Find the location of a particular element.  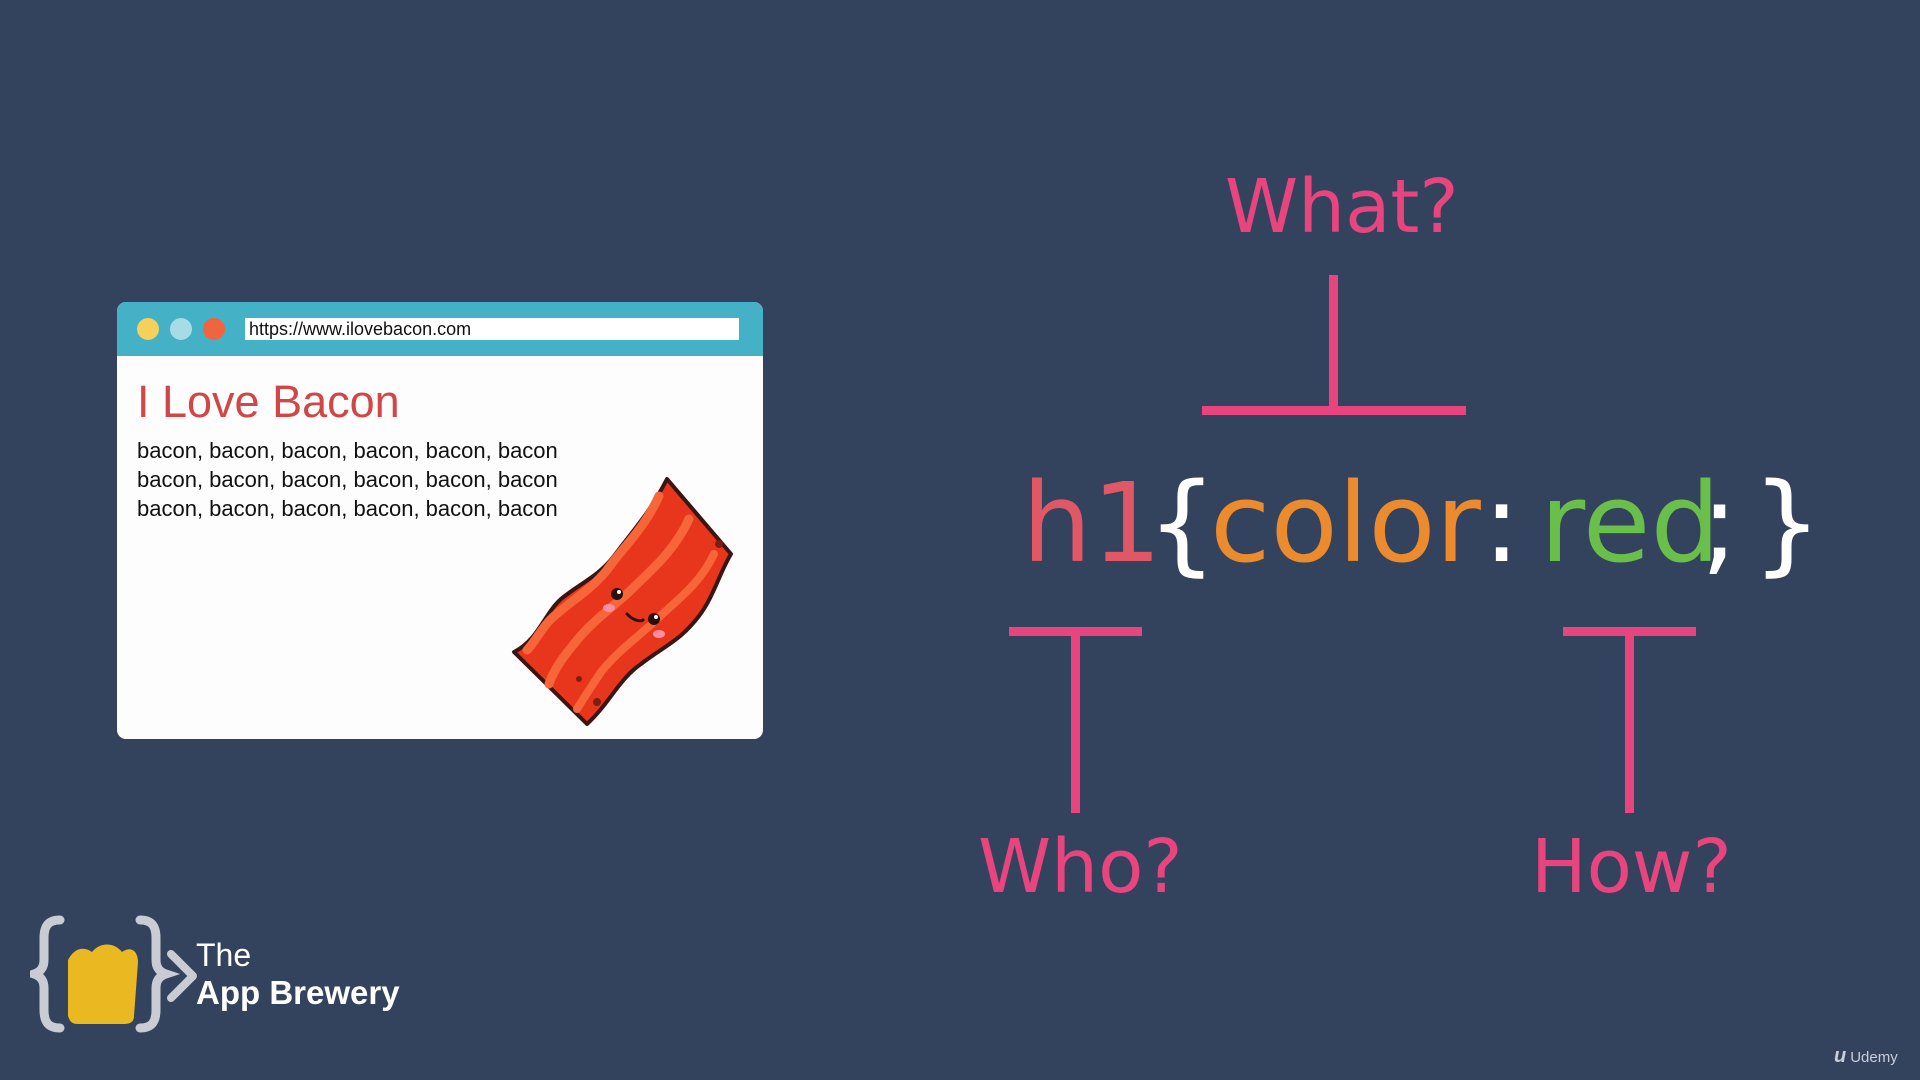

udemy-label: Udemy is located at coordinates (1874, 1057).